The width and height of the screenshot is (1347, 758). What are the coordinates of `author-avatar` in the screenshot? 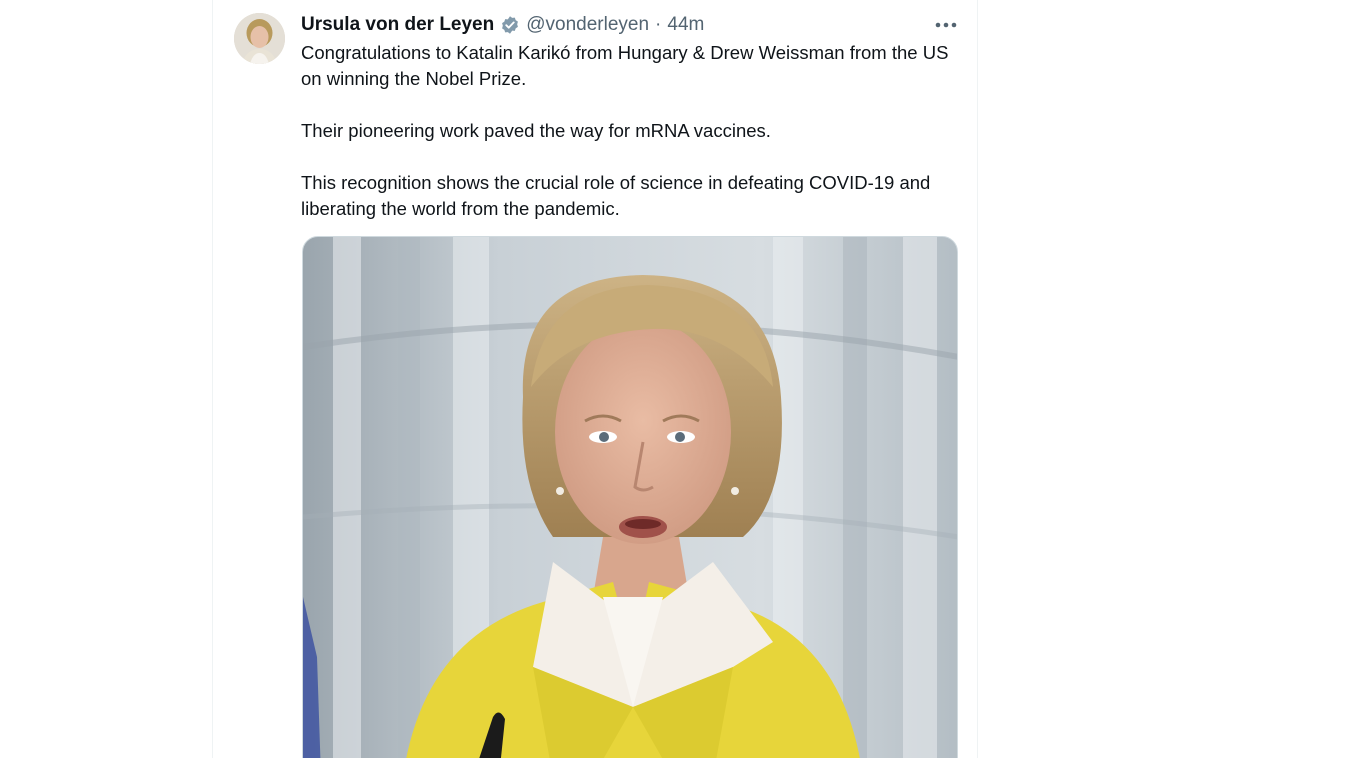 It's located at (259, 38).